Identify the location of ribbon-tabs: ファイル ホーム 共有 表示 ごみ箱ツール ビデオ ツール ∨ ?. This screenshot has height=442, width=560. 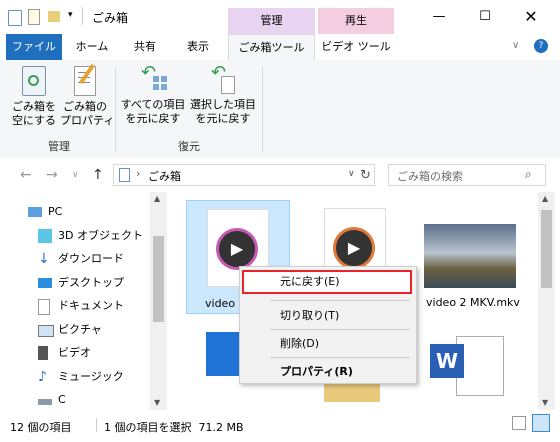
(280, 47).